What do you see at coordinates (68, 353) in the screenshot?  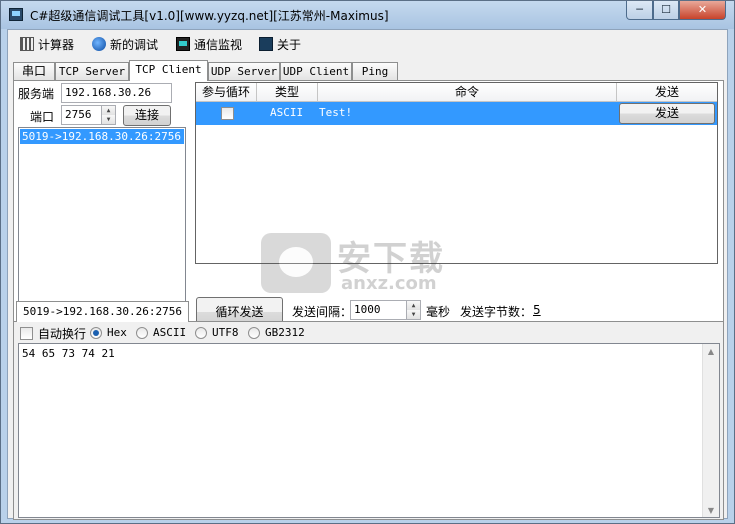 I see `receive-content: 54 65 73 74 21` at bounding box center [68, 353].